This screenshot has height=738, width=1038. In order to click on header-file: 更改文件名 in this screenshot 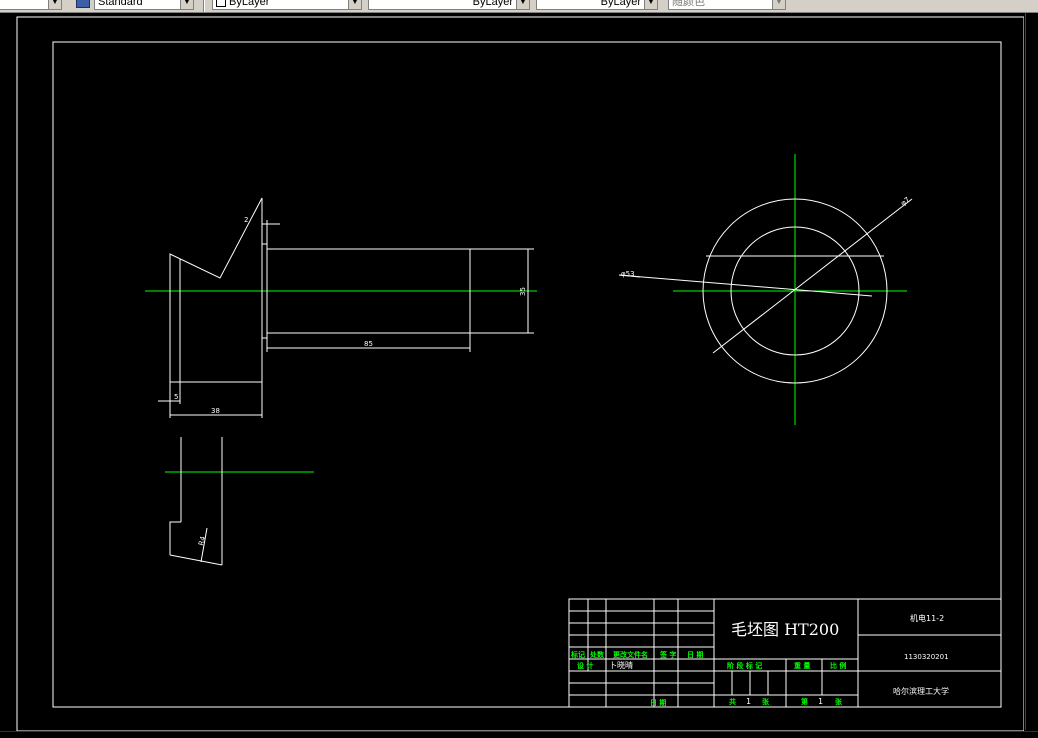, I will do `click(630, 654)`.